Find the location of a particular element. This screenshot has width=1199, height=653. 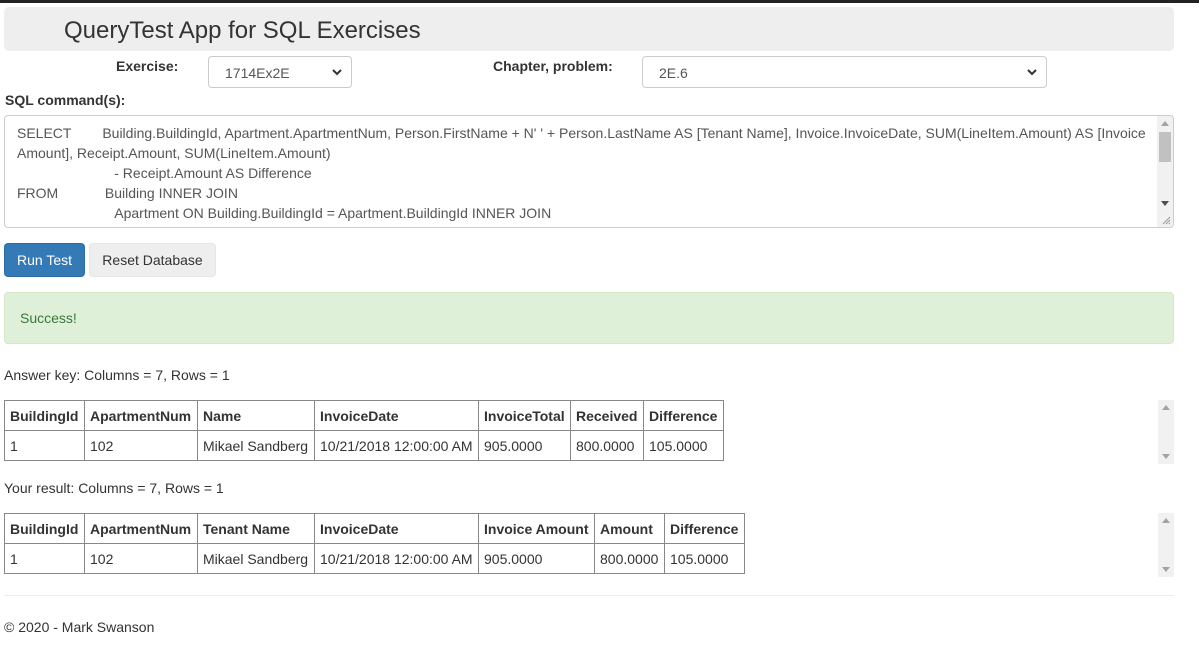

reset-database-button: Reset Database is located at coordinates (152, 260).